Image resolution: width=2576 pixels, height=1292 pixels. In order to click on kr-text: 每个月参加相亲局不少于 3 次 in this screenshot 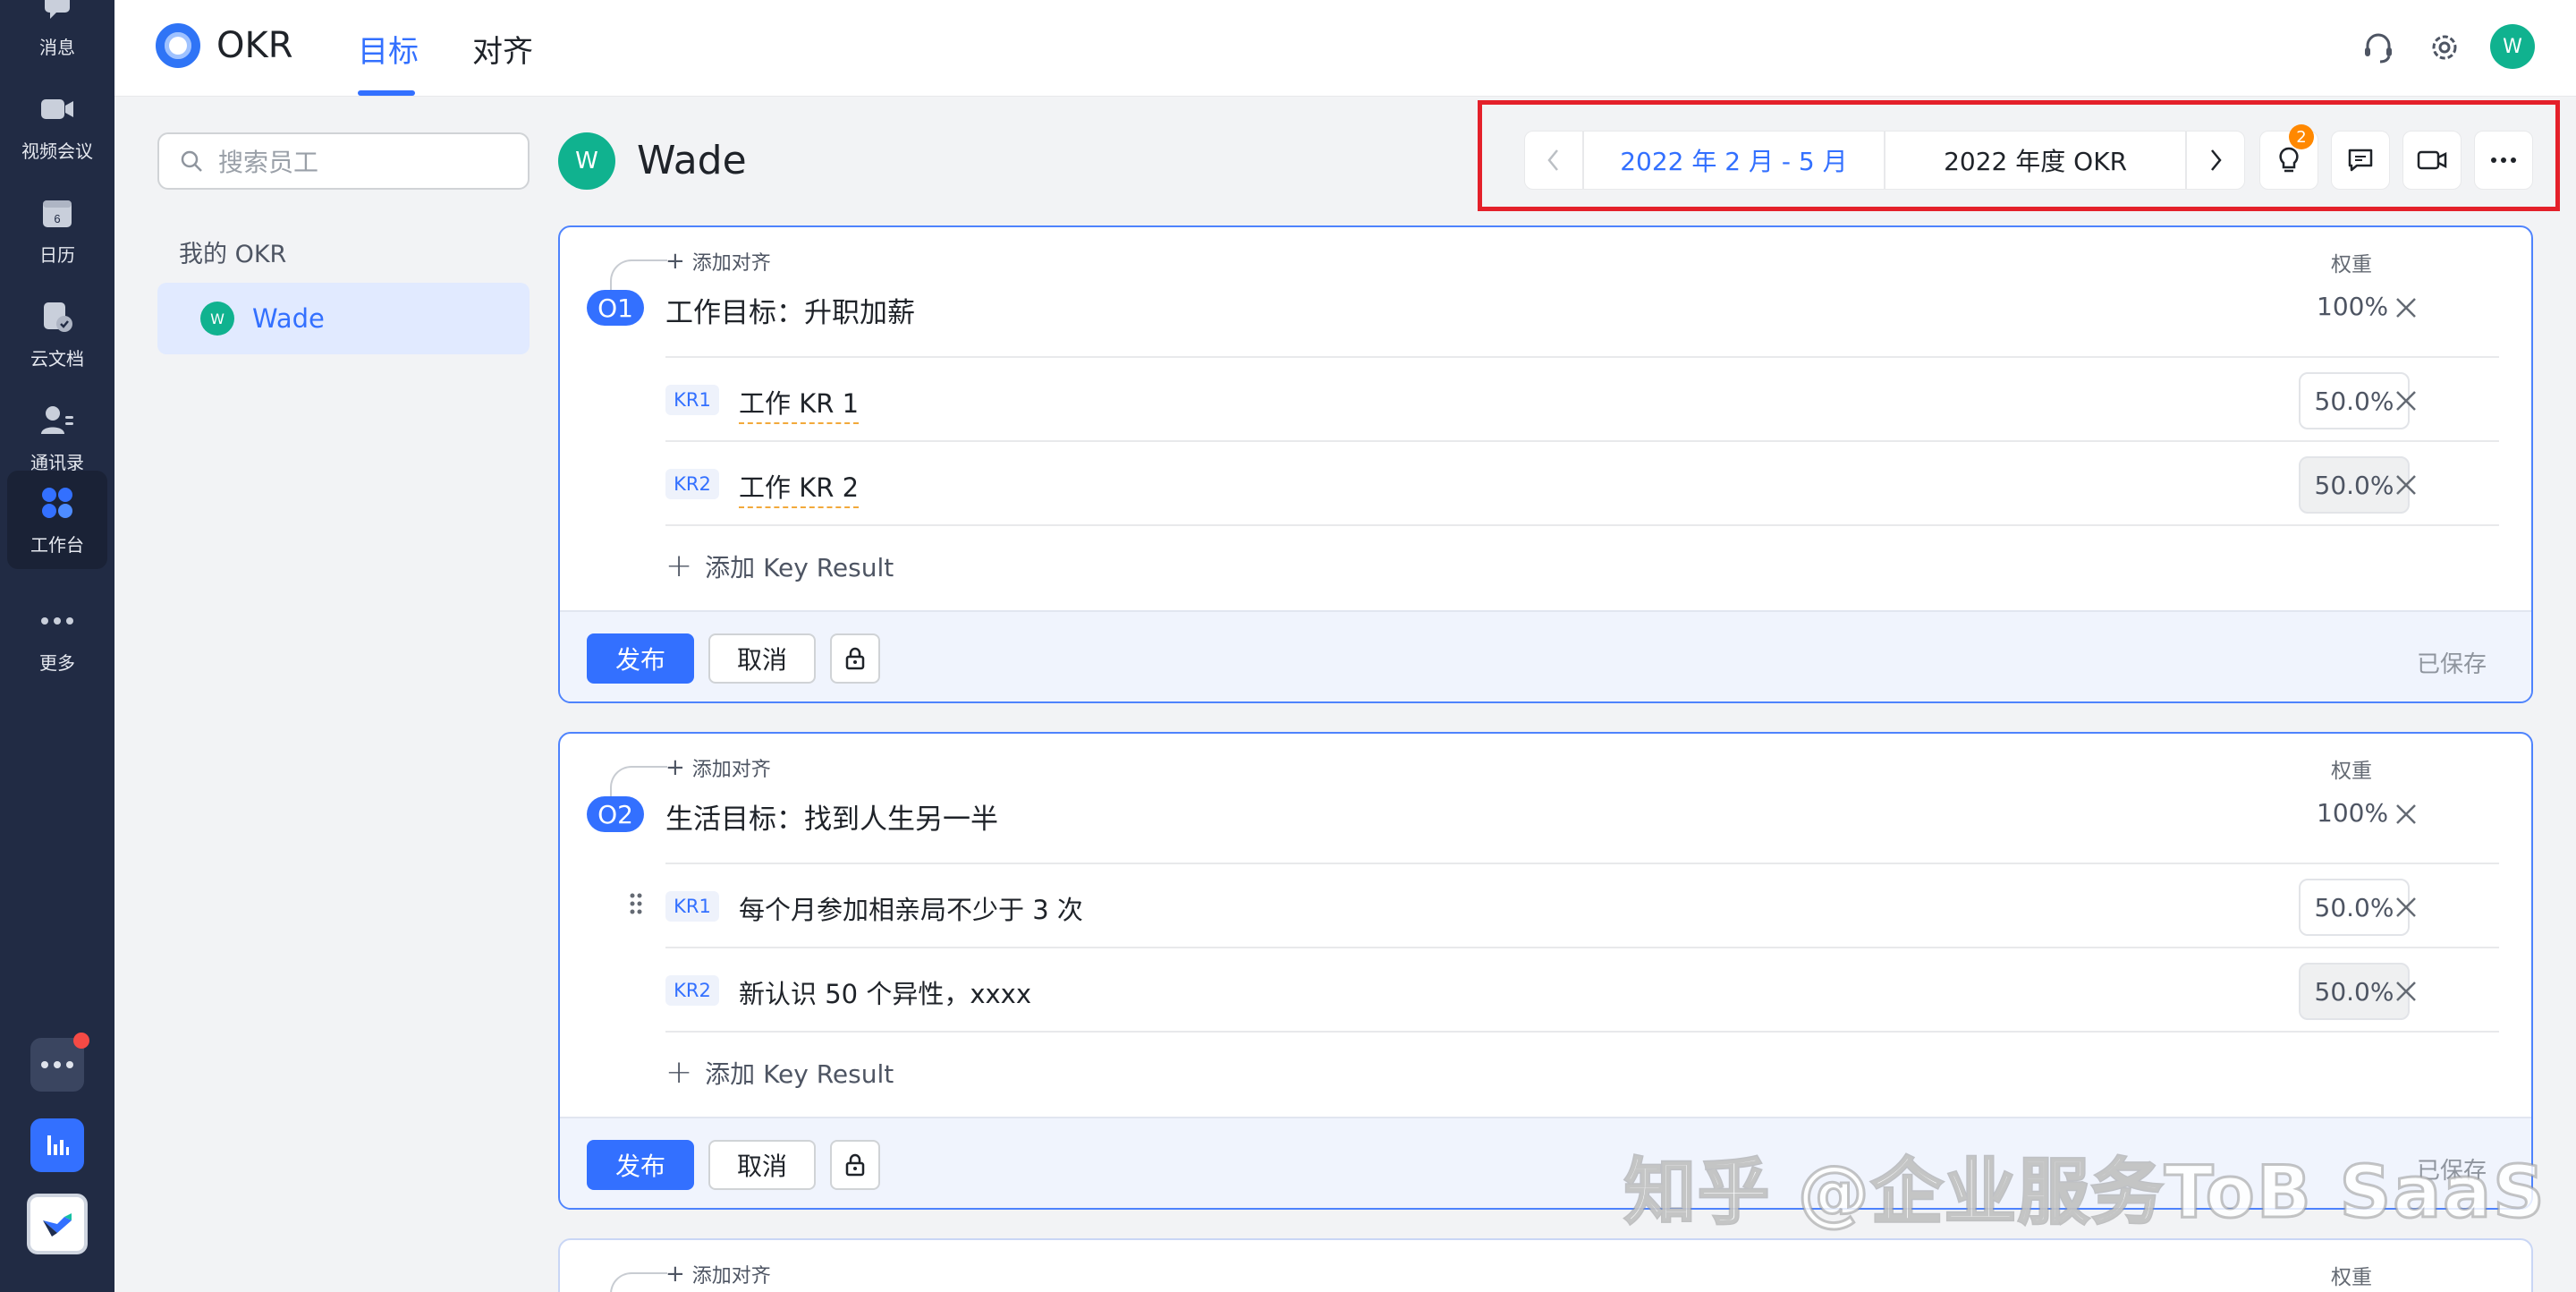, I will do `click(911, 908)`.